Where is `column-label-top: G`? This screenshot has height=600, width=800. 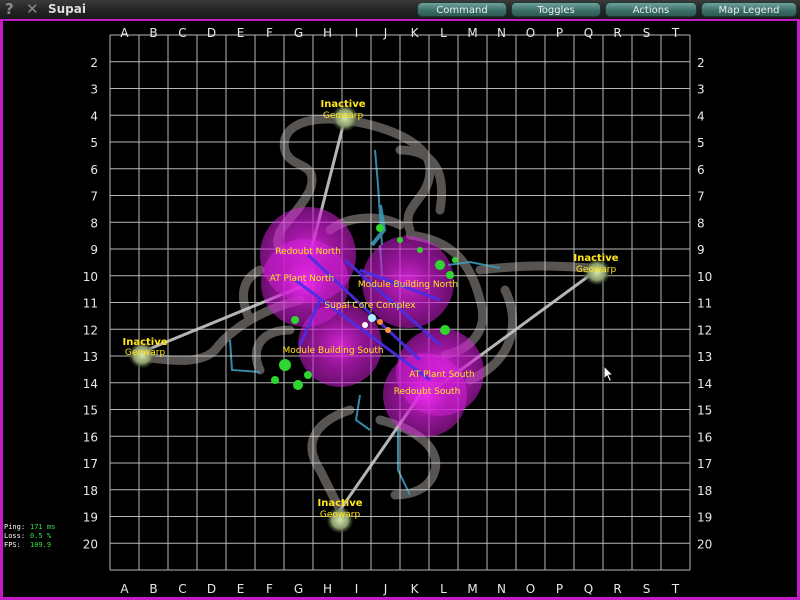
column-label-top: G is located at coordinates (298, 33).